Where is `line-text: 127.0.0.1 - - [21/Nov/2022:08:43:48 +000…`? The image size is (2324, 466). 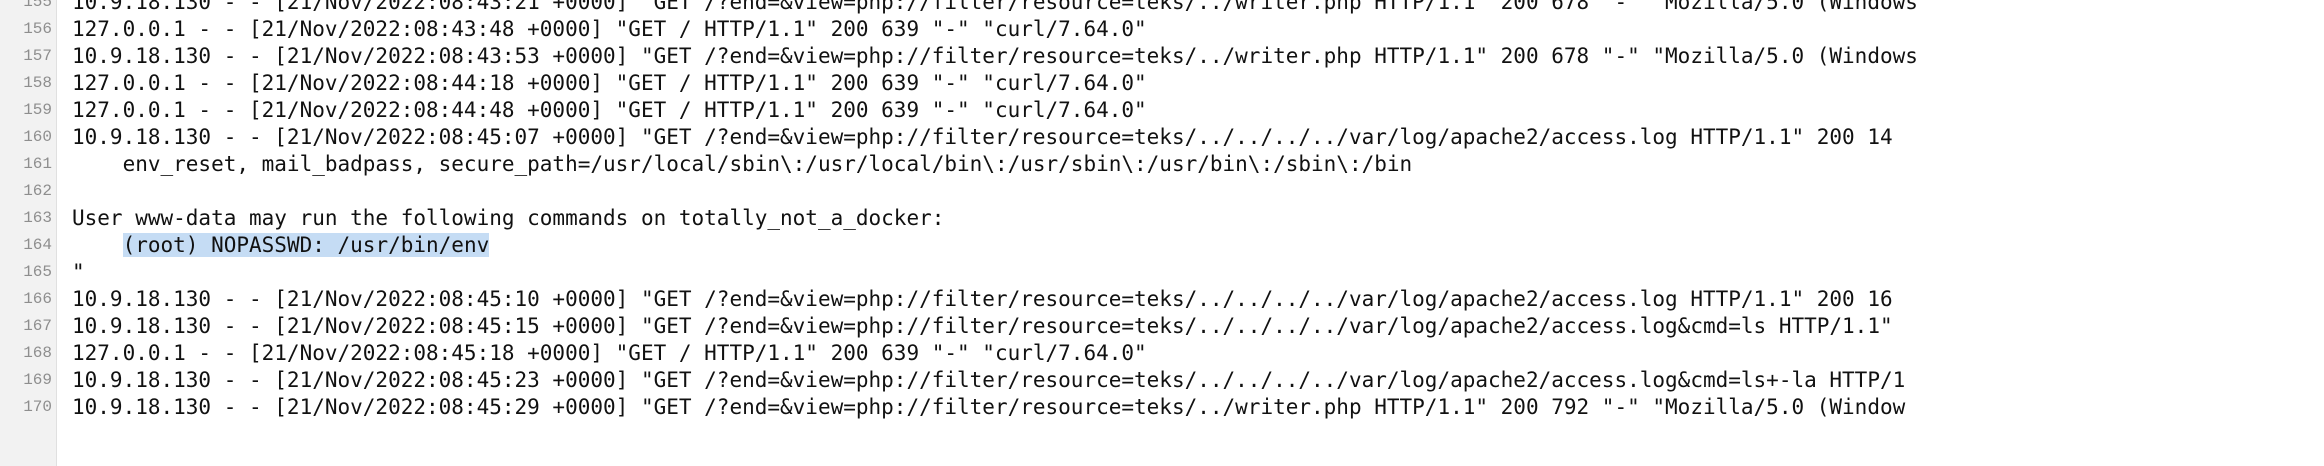 line-text: 127.0.0.1 - - [21/Nov/2022:08:43:48 +000… is located at coordinates (609, 29).